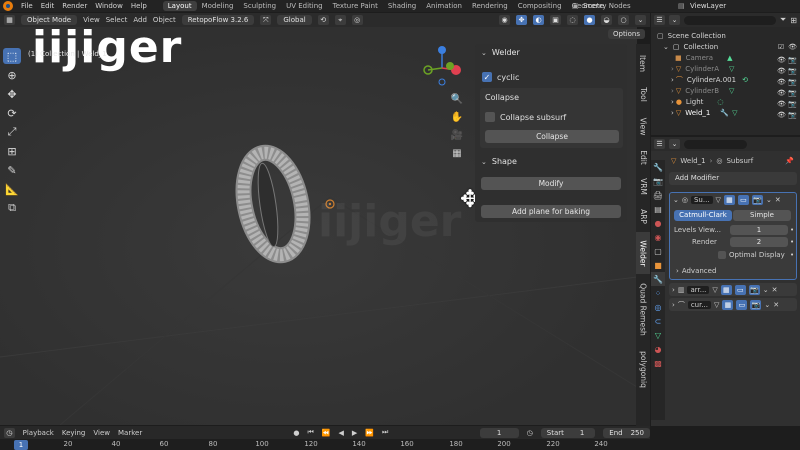  Describe the element at coordinates (627, 34) in the screenshot. I see `options-dropdown: Options` at that location.